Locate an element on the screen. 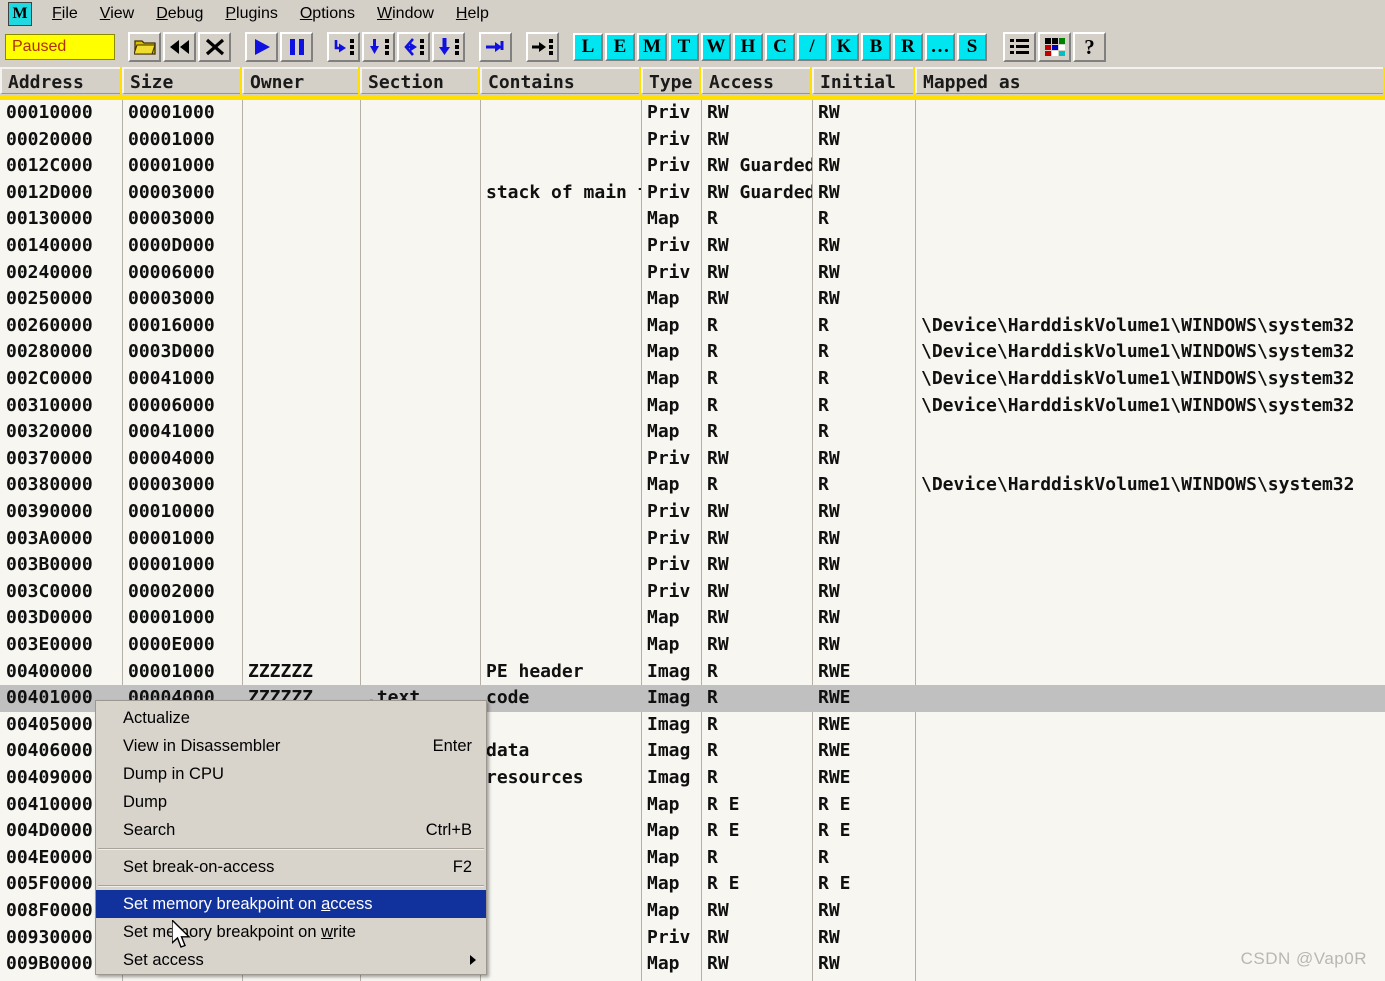 The image size is (1385, 981). trace-into-icon is located at coordinates (413, 47).